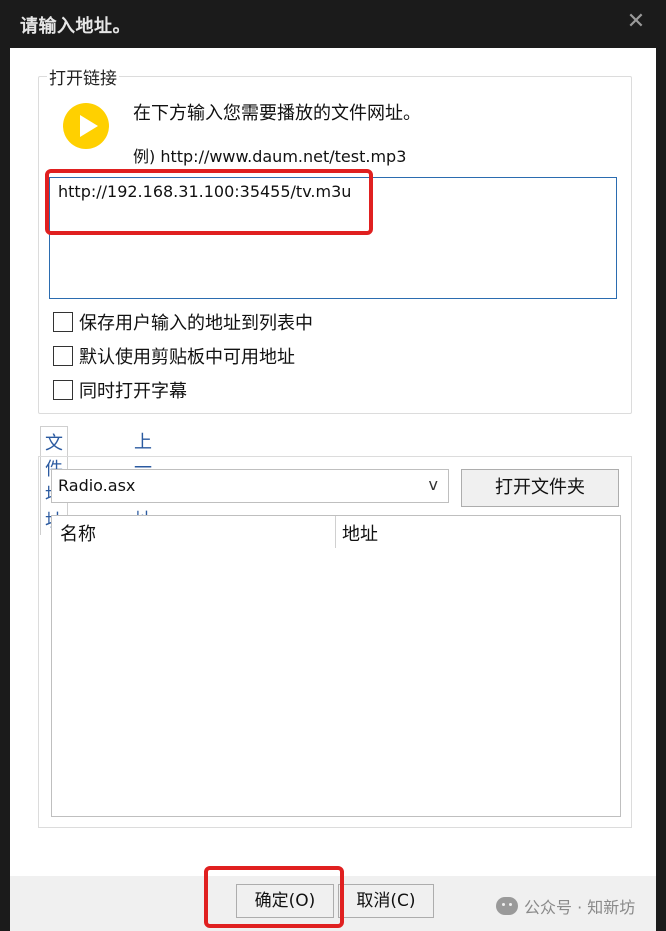 The image size is (666, 931). I want to click on instruction-text: 在下方输入您需要播放的文件网址。, so click(277, 113).